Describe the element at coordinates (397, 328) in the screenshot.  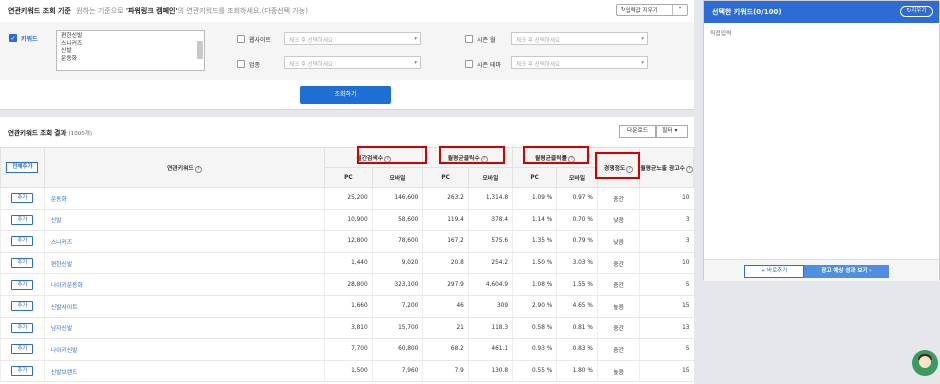
I see `search-mobile: 15,700` at that location.